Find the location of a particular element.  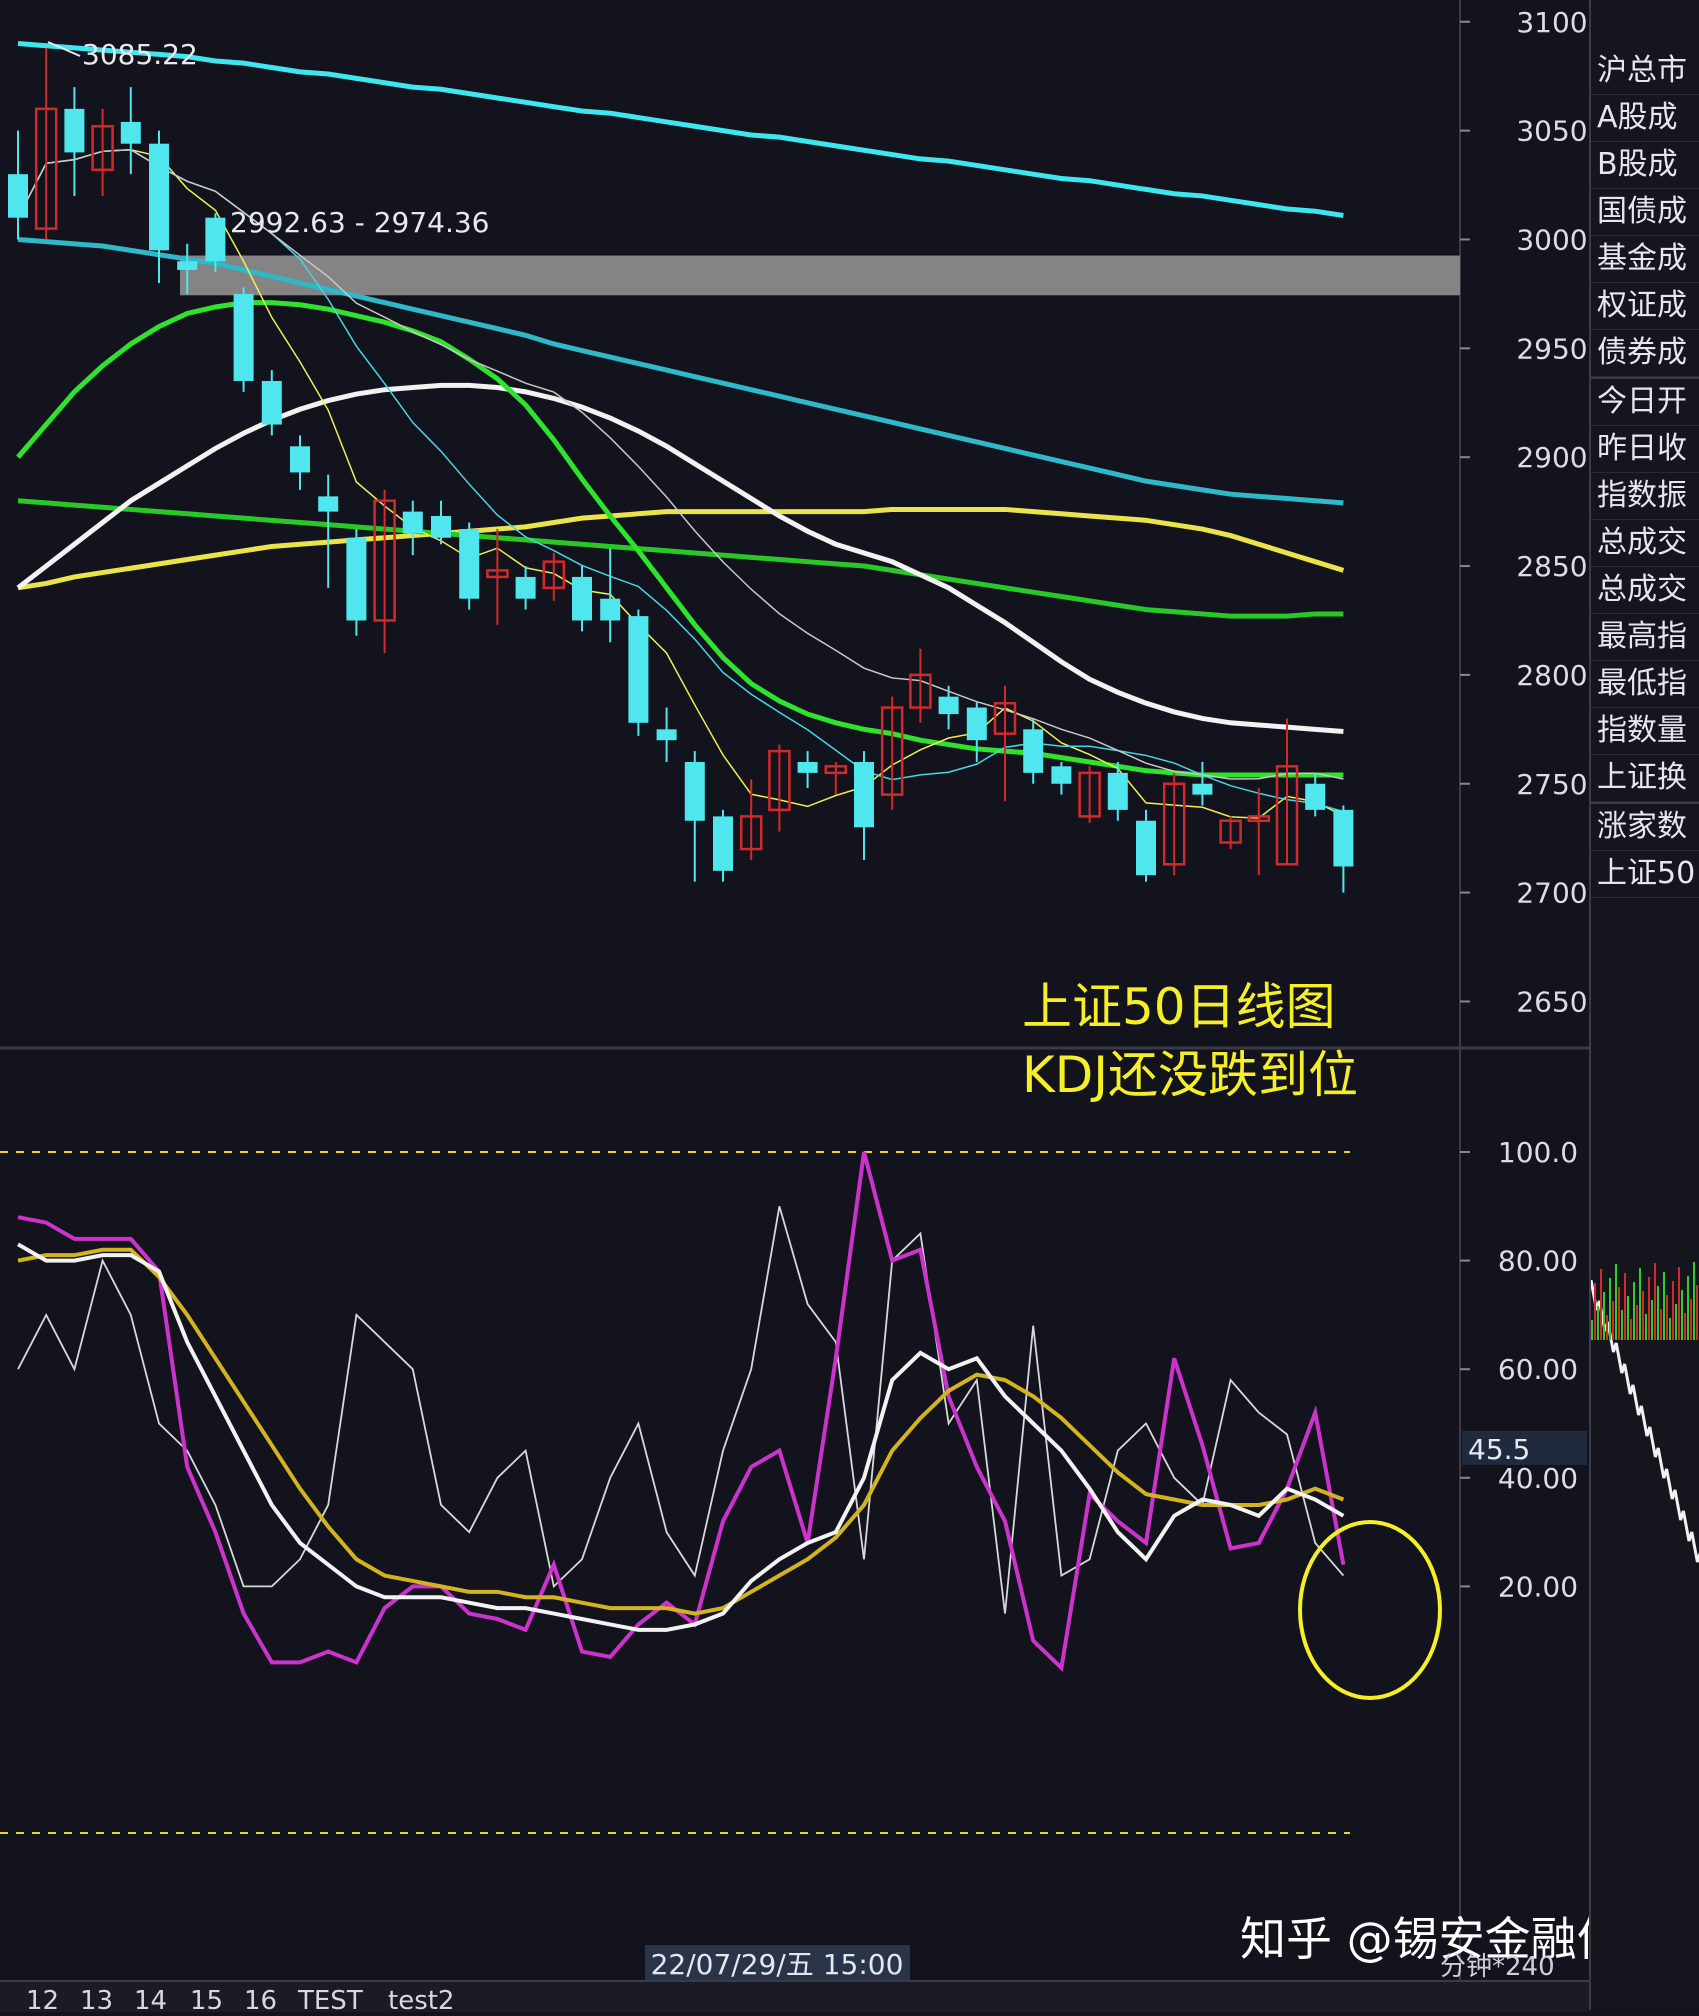

price-tick-label: 2800 is located at coordinates (1551, 675).